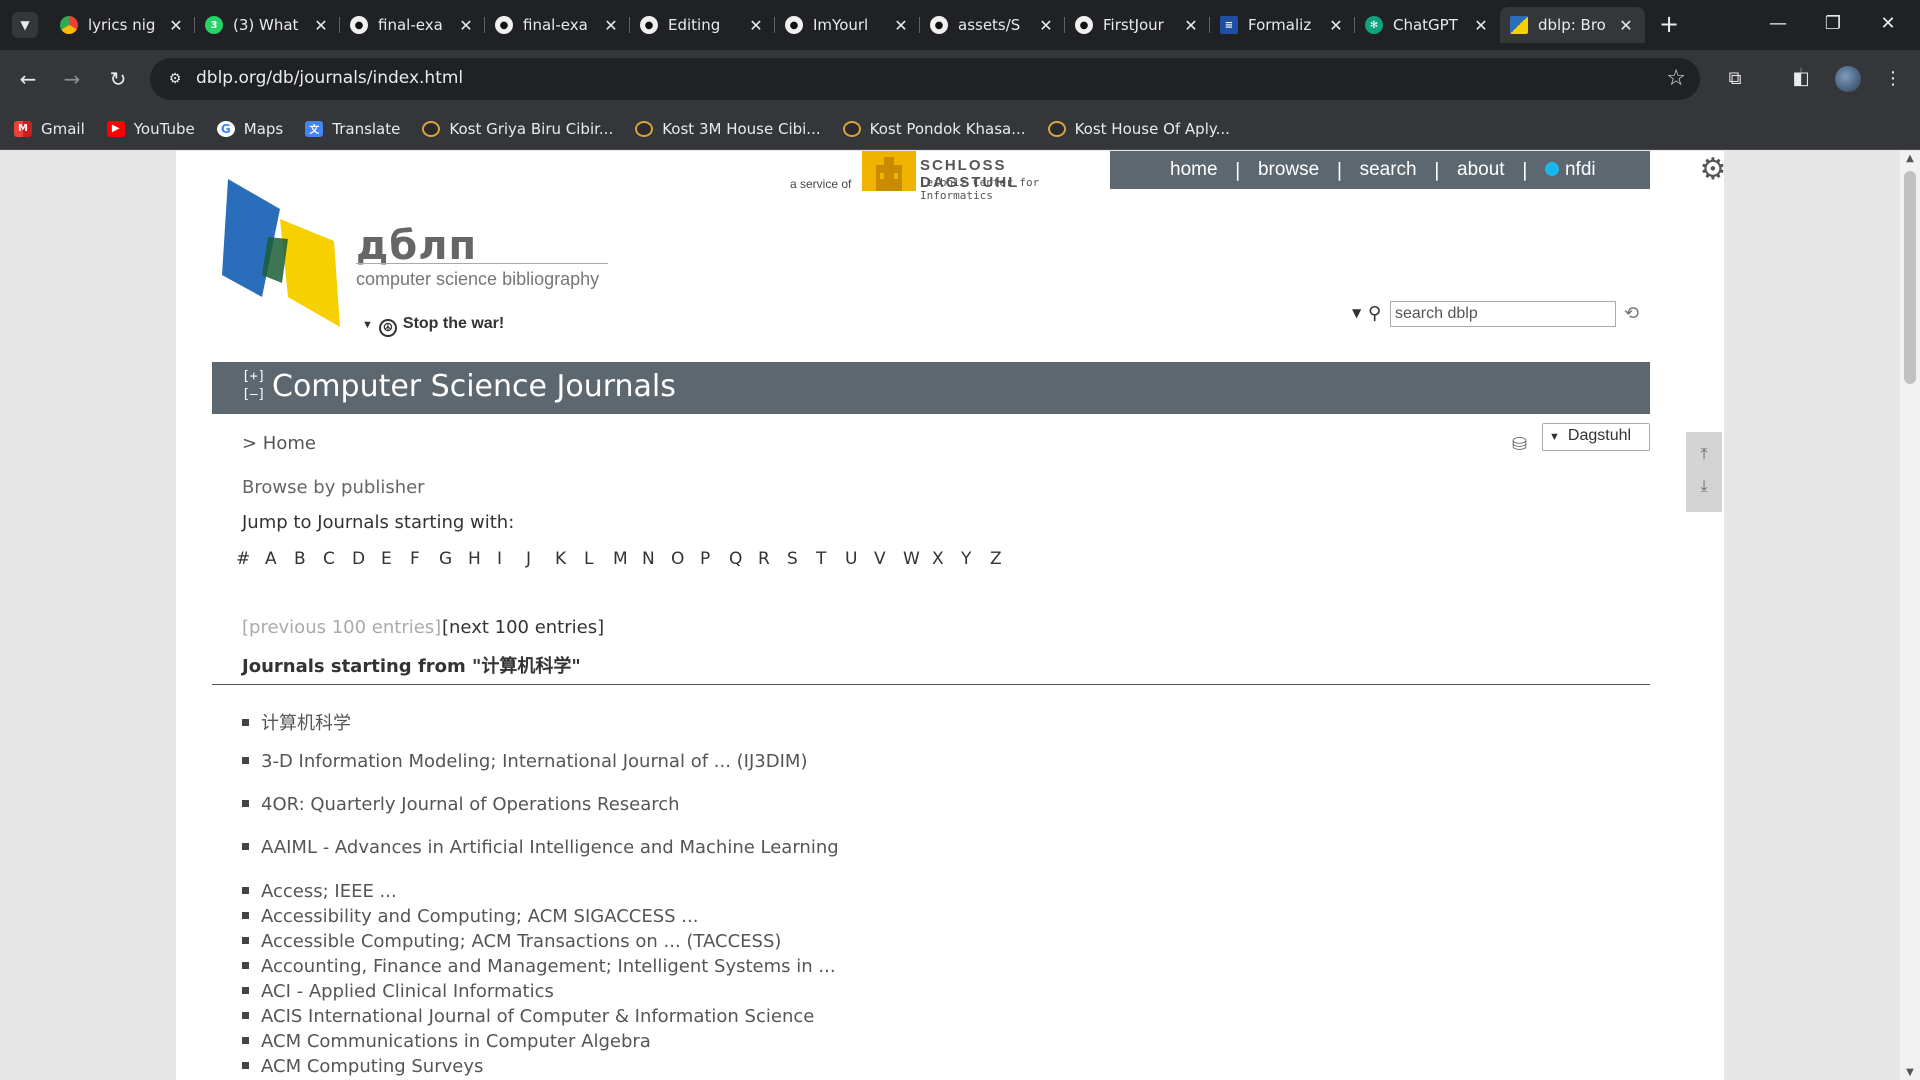 Image resolution: width=1920 pixels, height=1080 pixels. Describe the element at coordinates (1713, 170) in the screenshot. I see `settings-gear-icon: ⚙` at that location.